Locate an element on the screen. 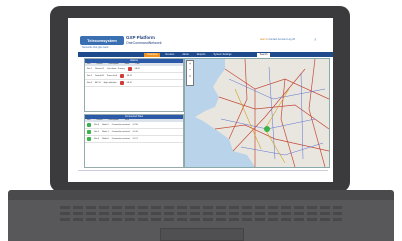  logo: Telecomsystem is located at coordinates (102, 40).